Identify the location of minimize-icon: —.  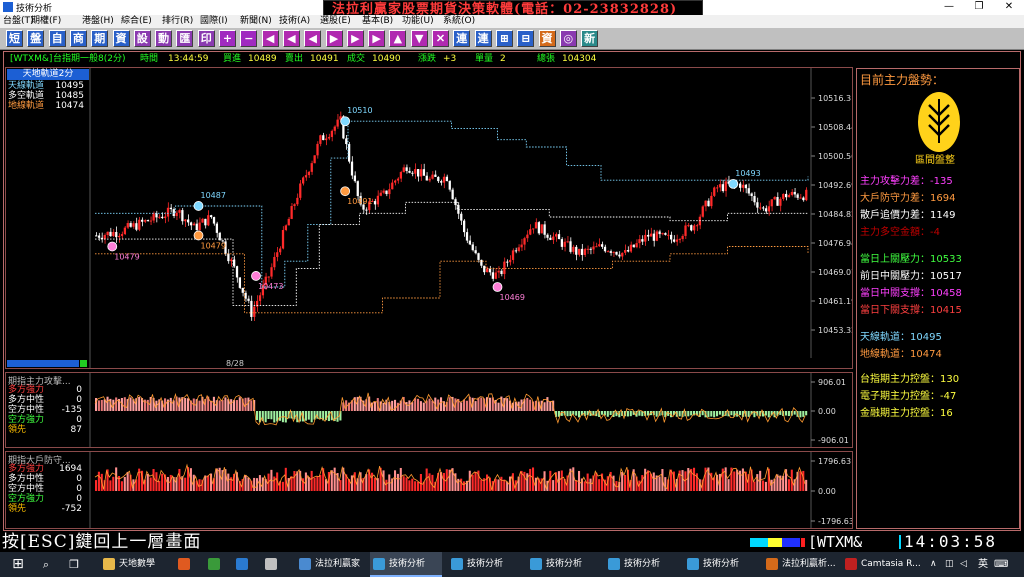
(949, 7).